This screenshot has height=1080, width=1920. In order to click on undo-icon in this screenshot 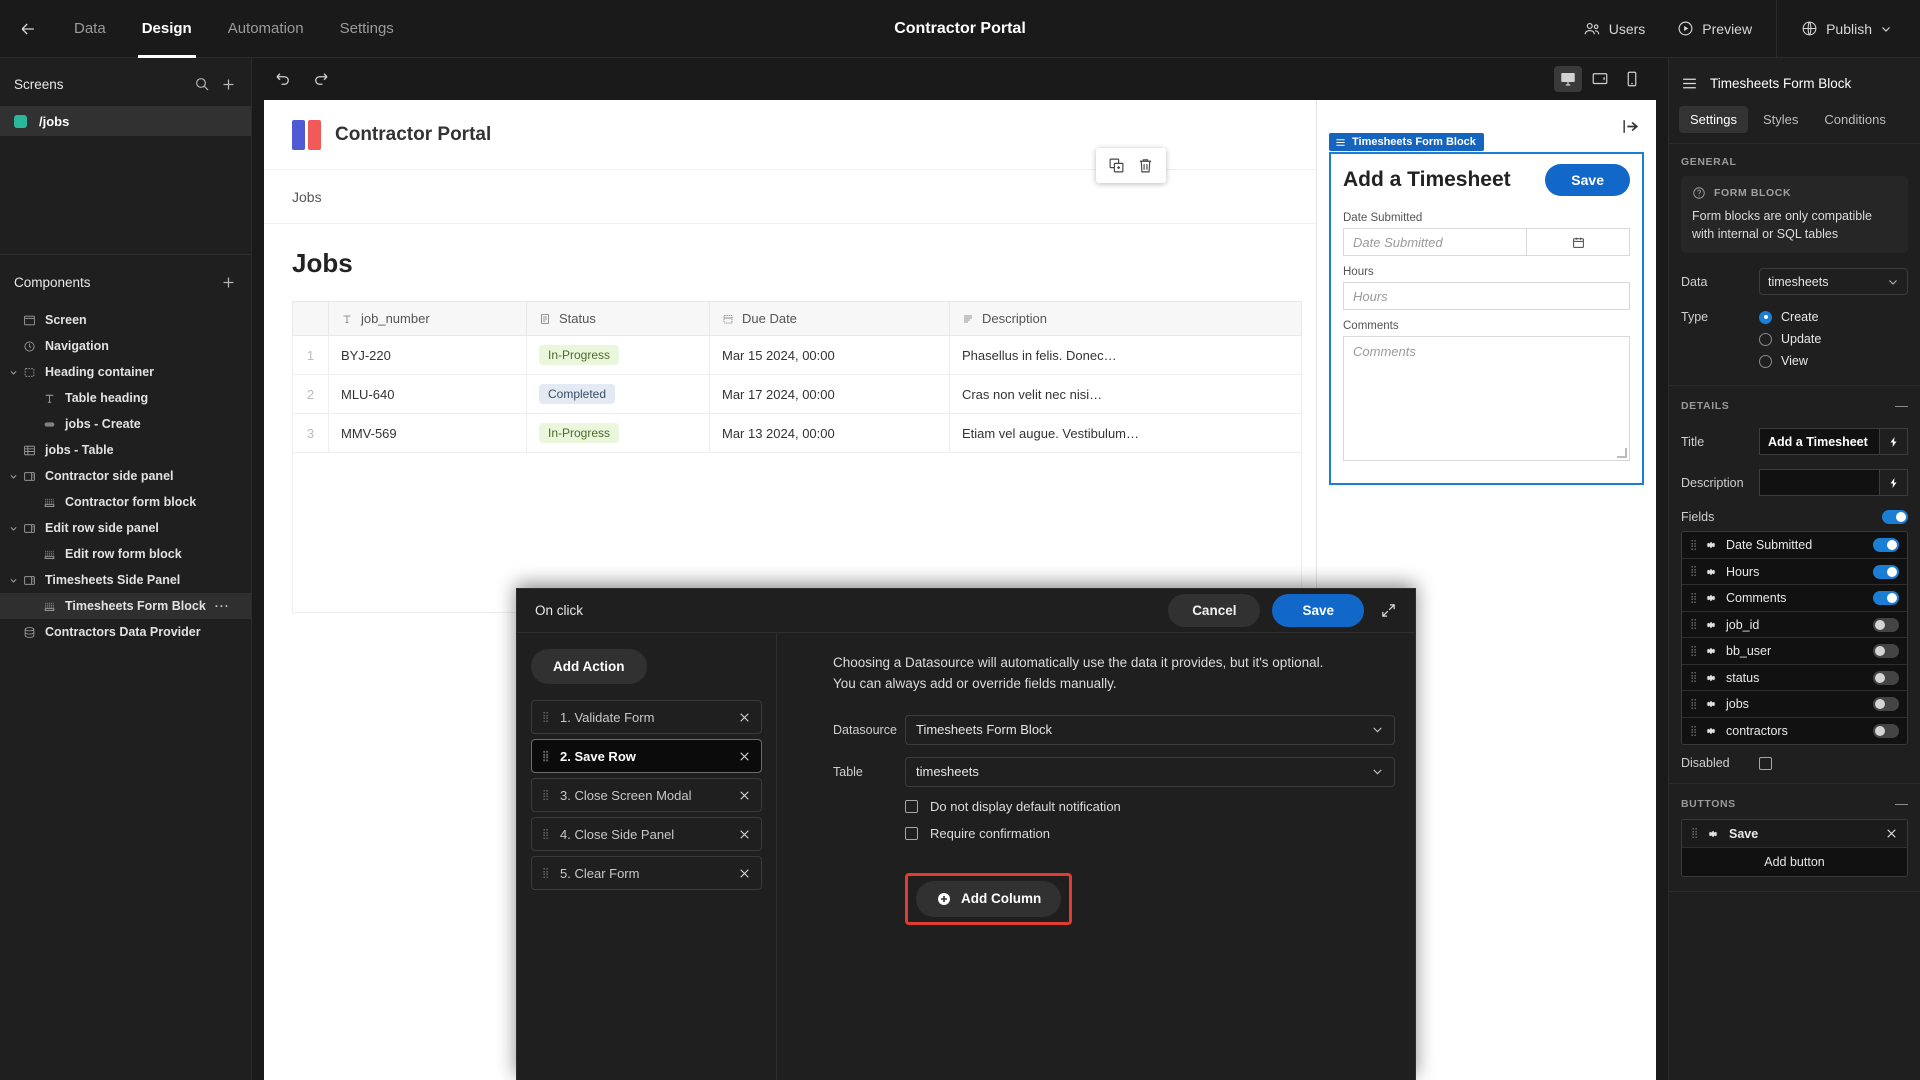, I will do `click(283, 79)`.